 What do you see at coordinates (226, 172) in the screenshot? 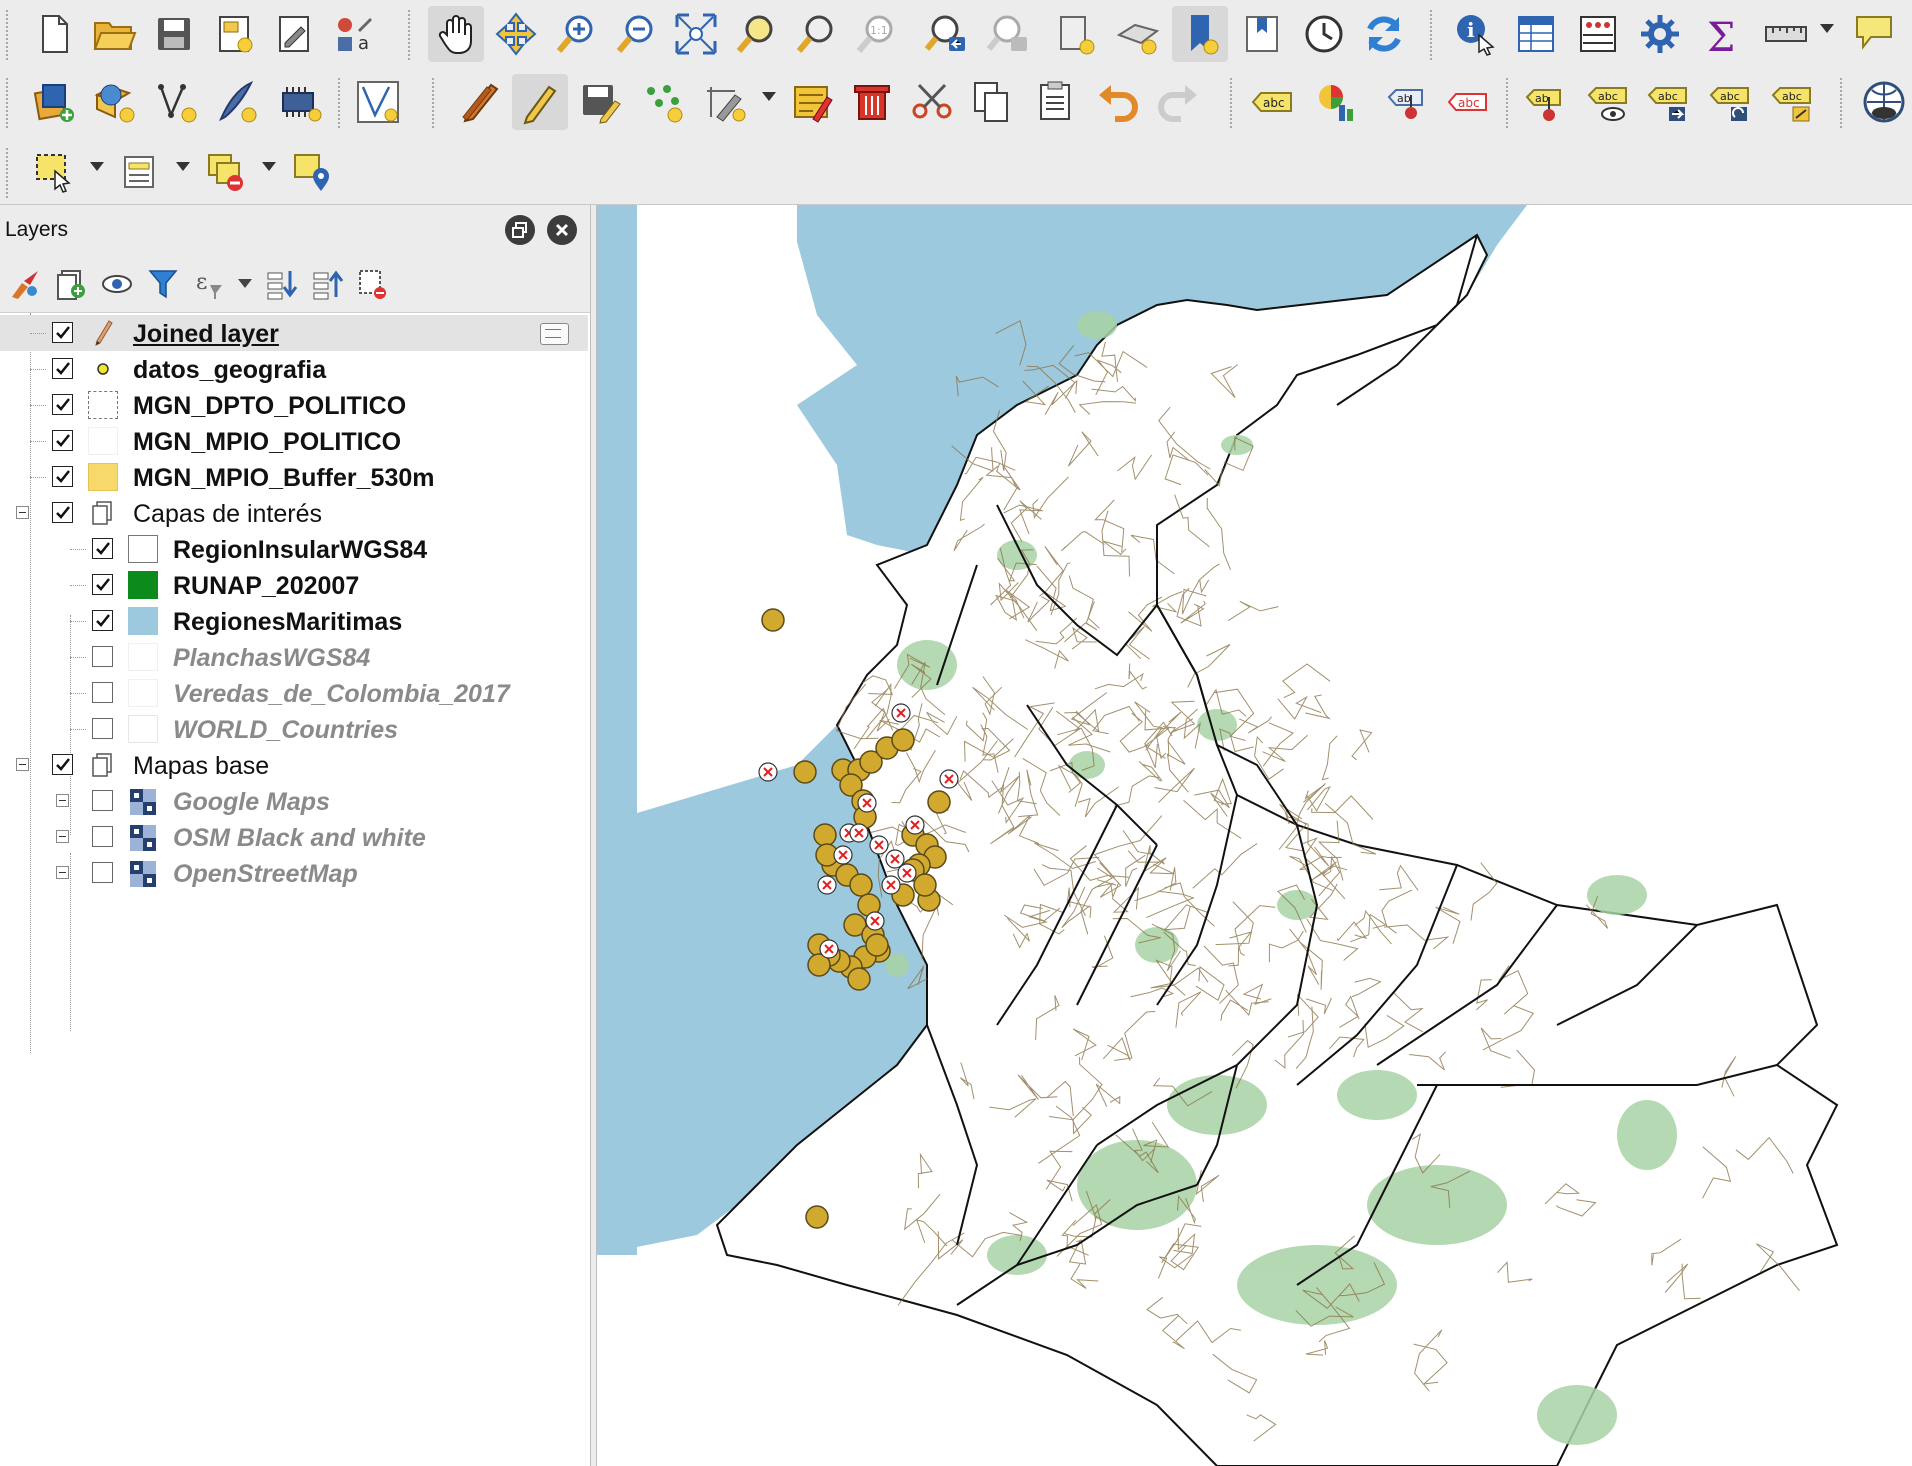
I see `deselect-features-icon` at bounding box center [226, 172].